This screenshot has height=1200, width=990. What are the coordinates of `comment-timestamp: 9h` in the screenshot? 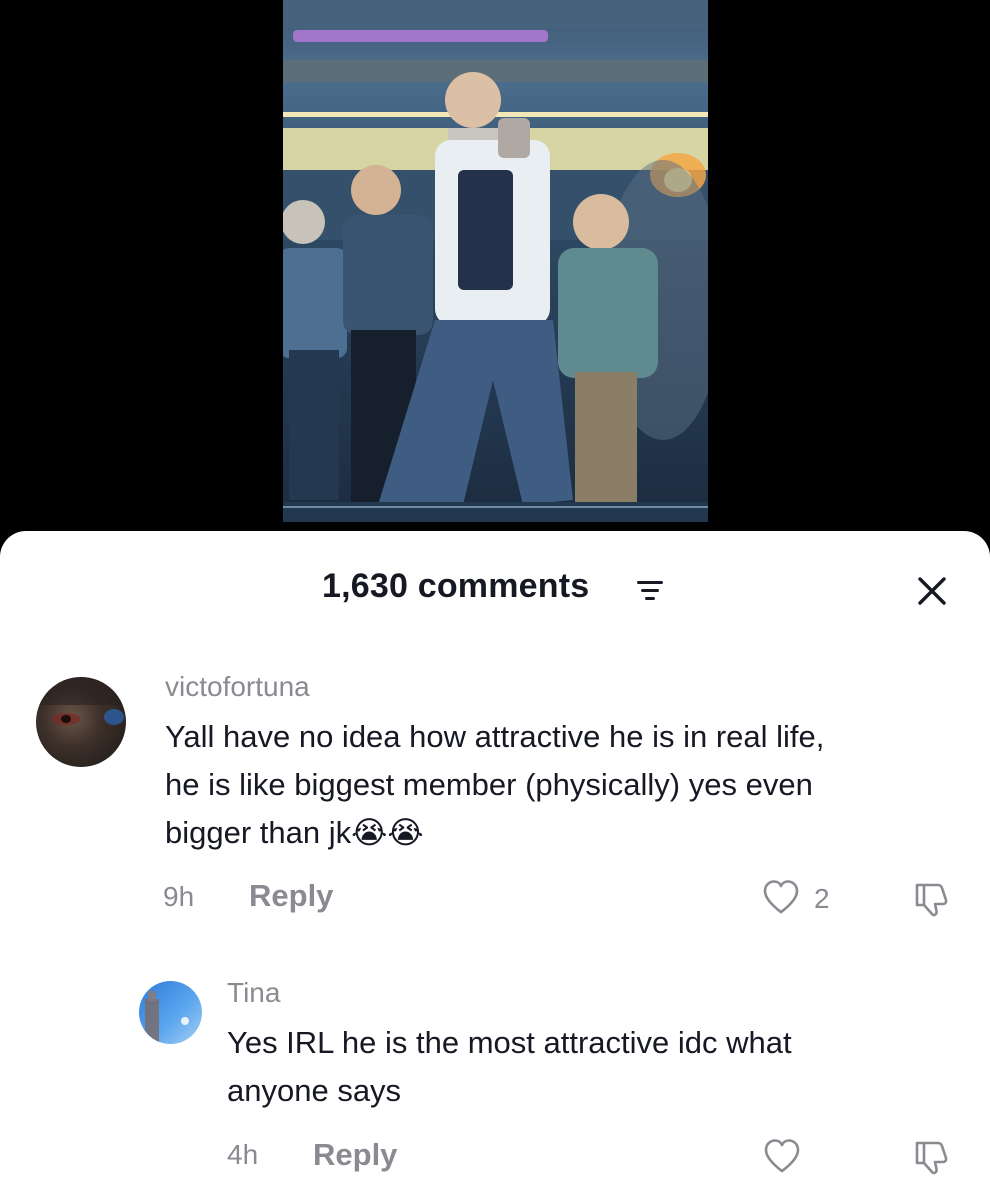 It's located at (179, 896).